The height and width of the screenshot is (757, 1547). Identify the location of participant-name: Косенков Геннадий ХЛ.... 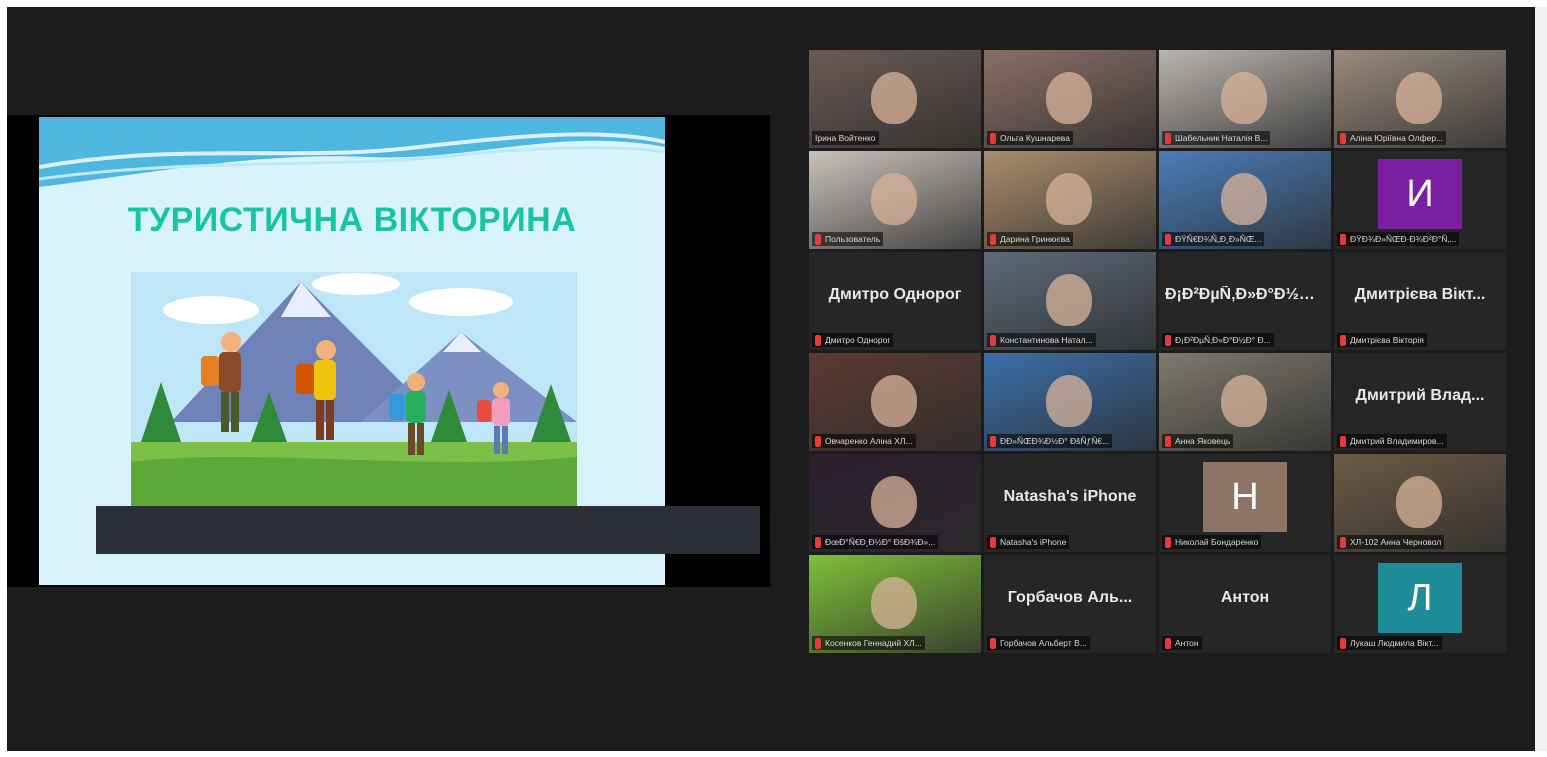
(873, 643).